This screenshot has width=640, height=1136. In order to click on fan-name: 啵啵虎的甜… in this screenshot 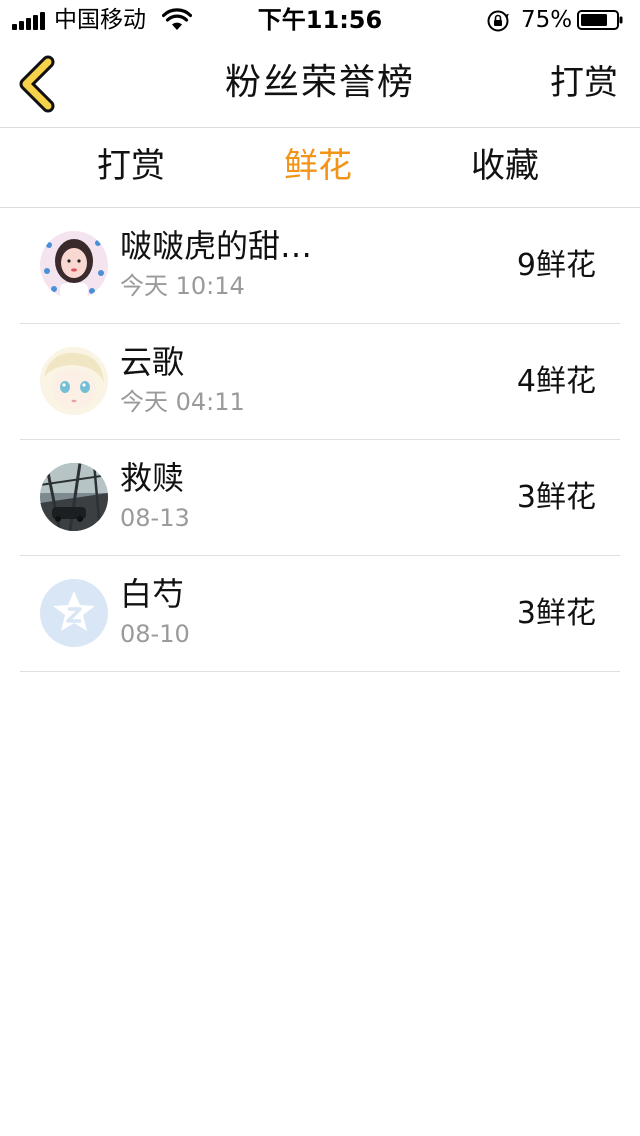, I will do `click(216, 246)`.